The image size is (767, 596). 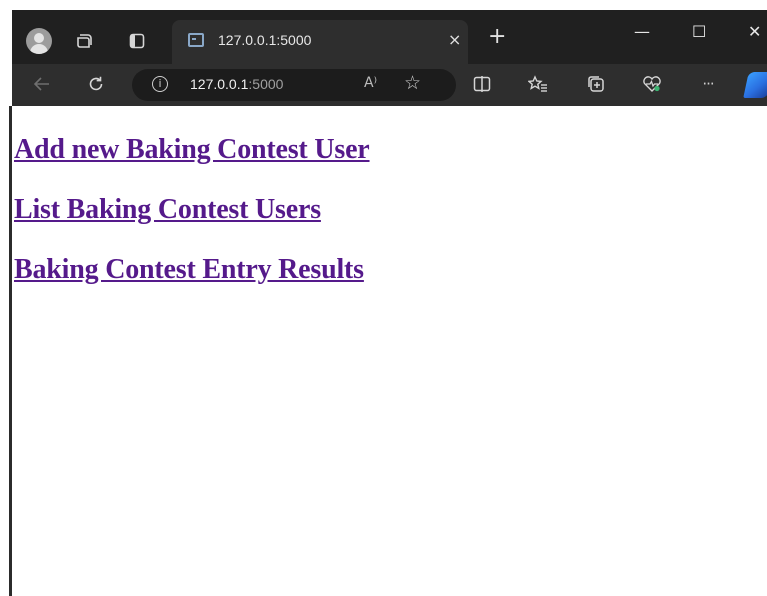 I want to click on refresh-icon, so click(x=96, y=84).